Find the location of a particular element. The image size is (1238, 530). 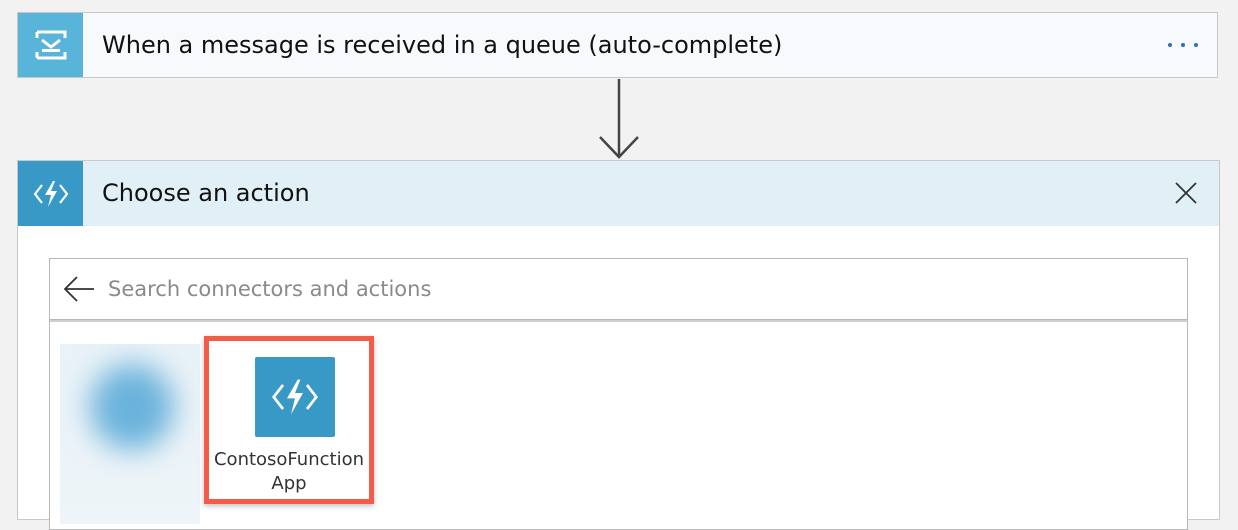

close-button is located at coordinates (1186, 193).